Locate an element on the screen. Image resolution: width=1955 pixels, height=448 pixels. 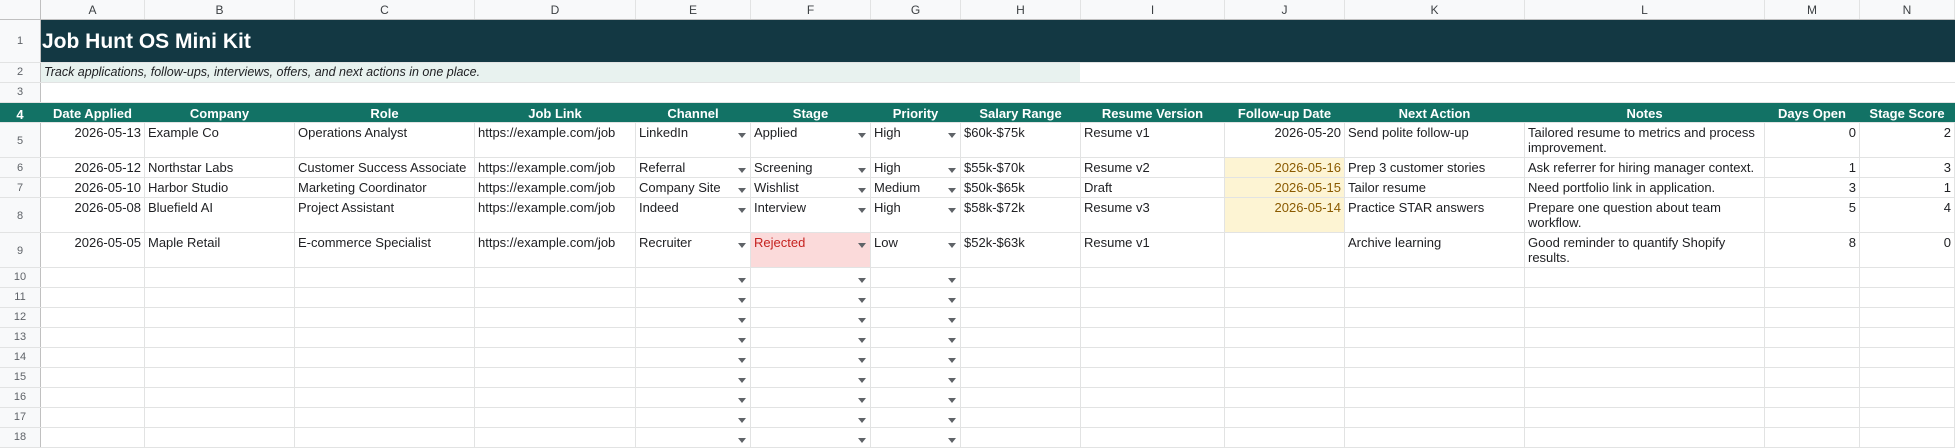
header-notes: Notes is located at coordinates (1645, 112).